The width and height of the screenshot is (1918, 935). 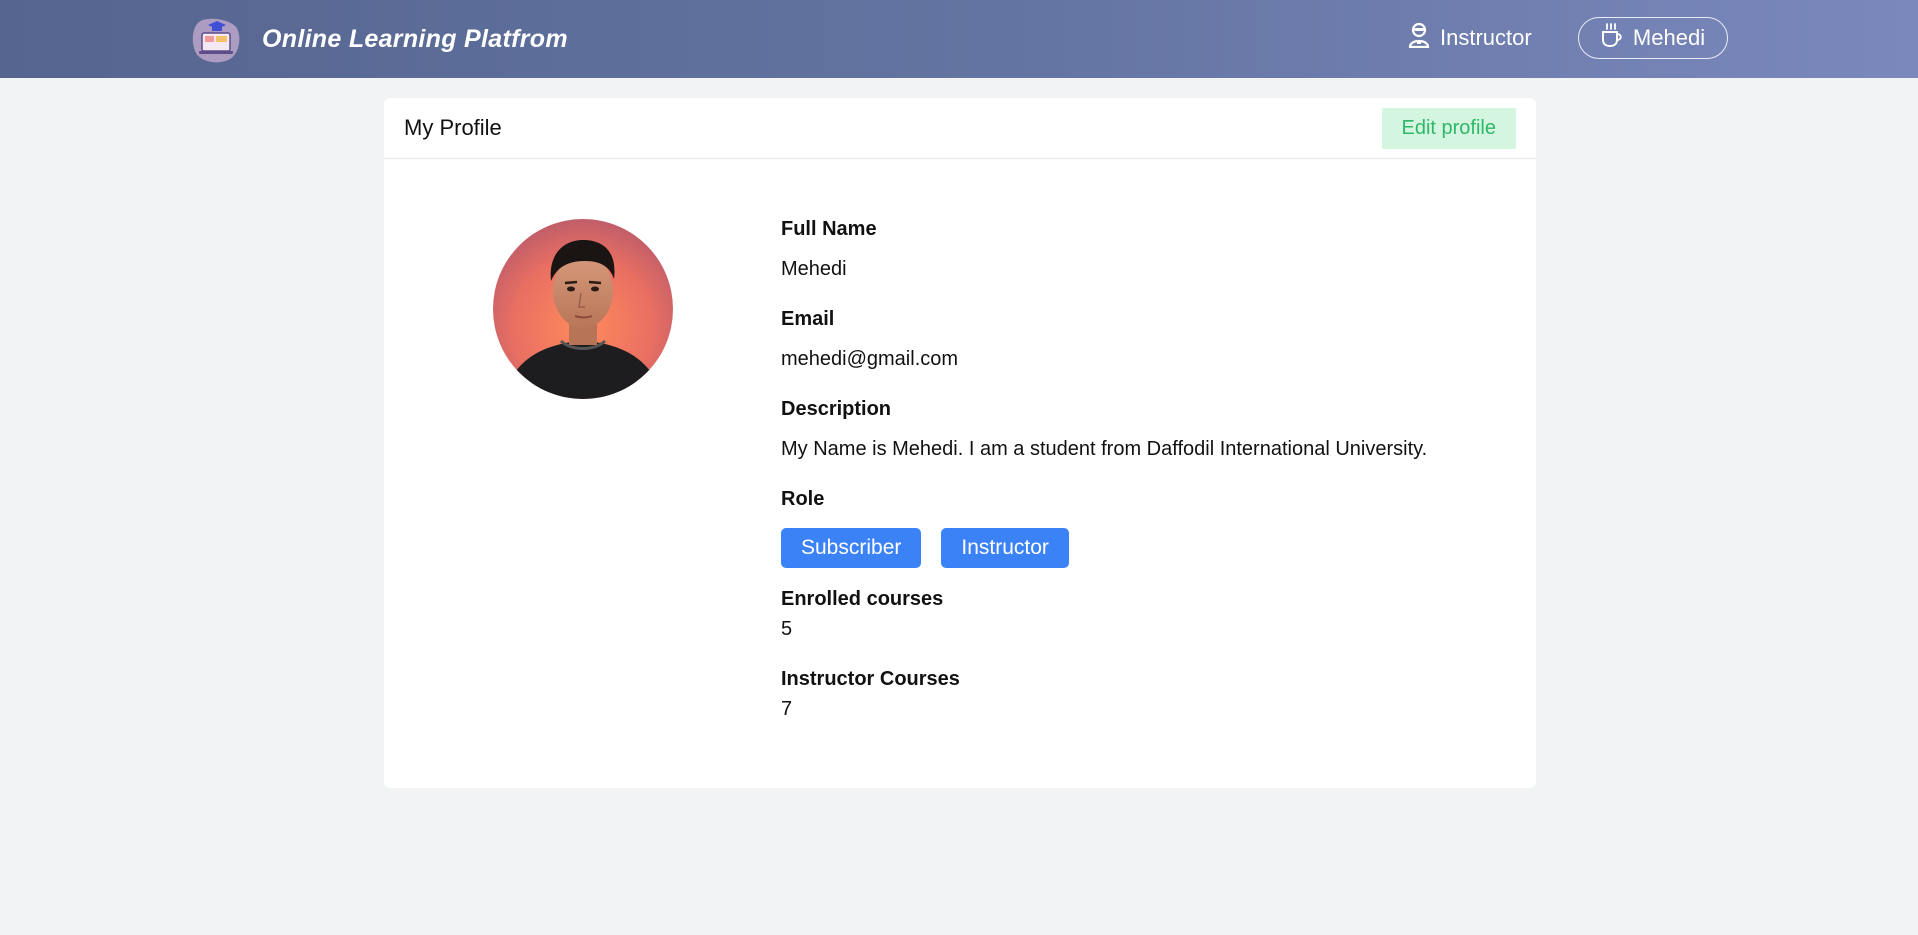 I want to click on nav-instructor-label: Instructor, so click(x=1486, y=37).